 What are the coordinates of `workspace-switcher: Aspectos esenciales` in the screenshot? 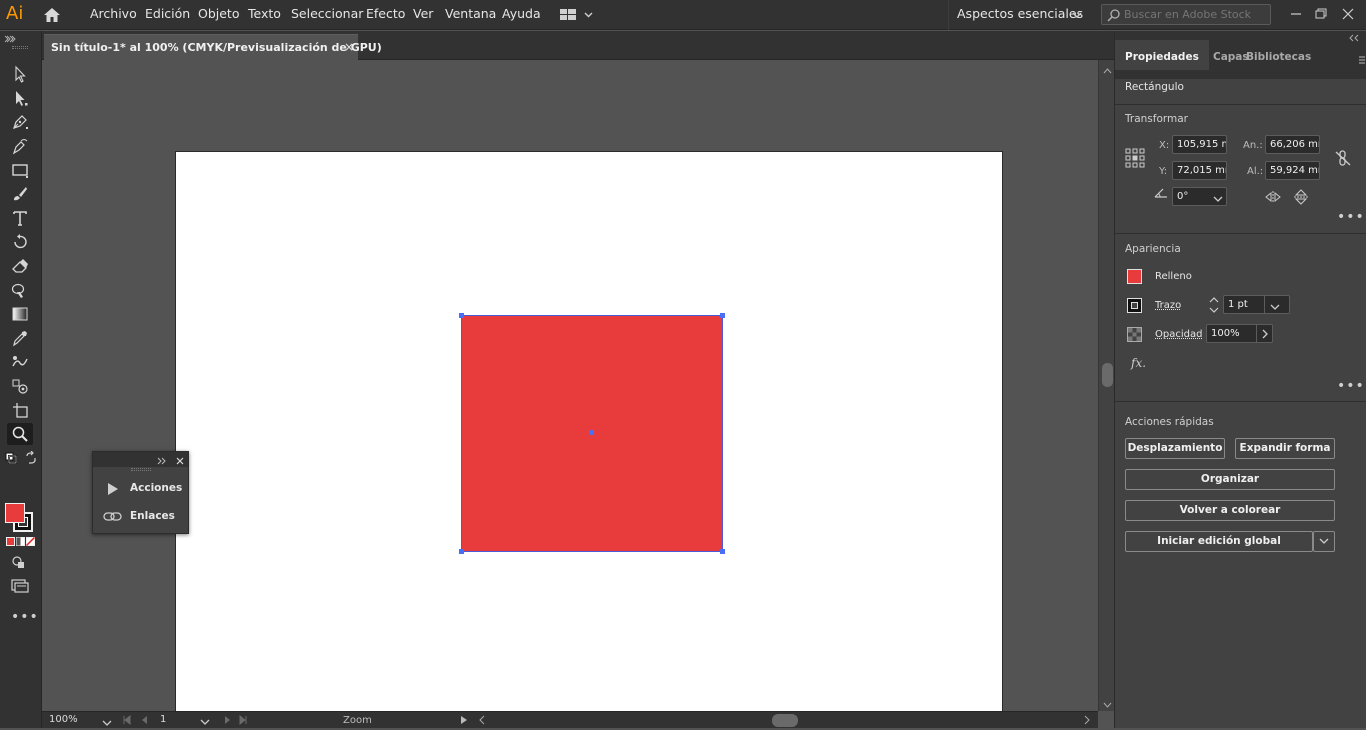 It's located at (1019, 15).